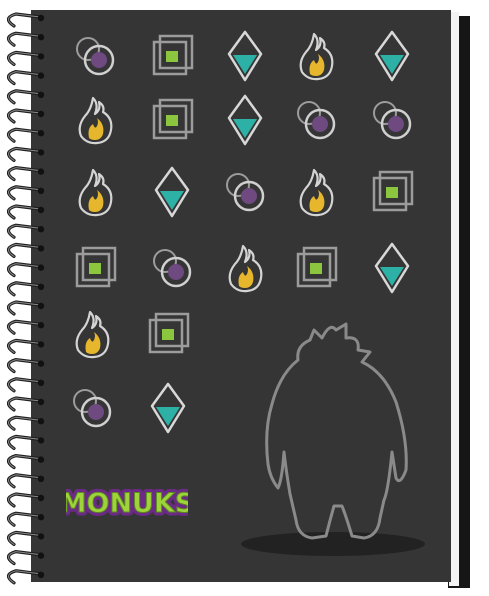  What do you see at coordinates (333, 544) in the screenshot?
I see `monster-shadow` at bounding box center [333, 544].